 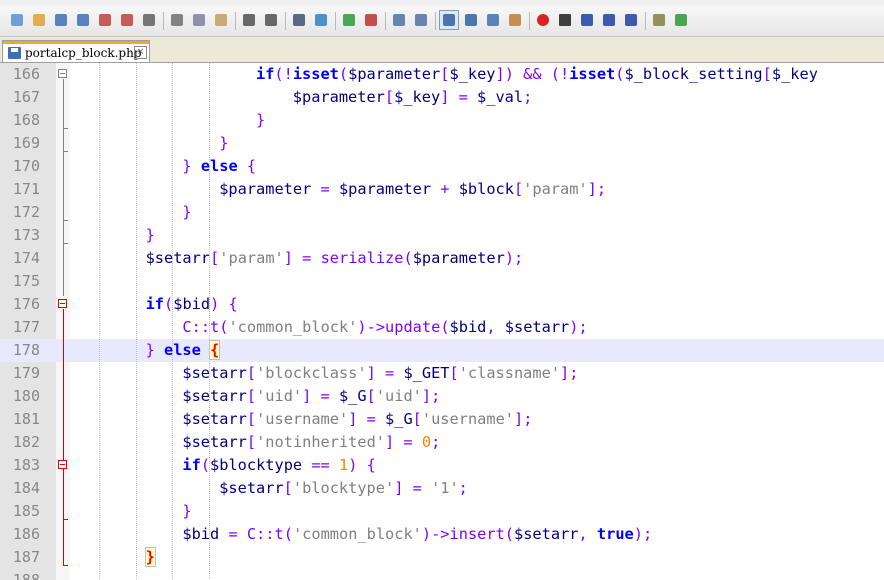 What do you see at coordinates (449, 20) in the screenshot?
I see `word-wrap-icon` at bounding box center [449, 20].